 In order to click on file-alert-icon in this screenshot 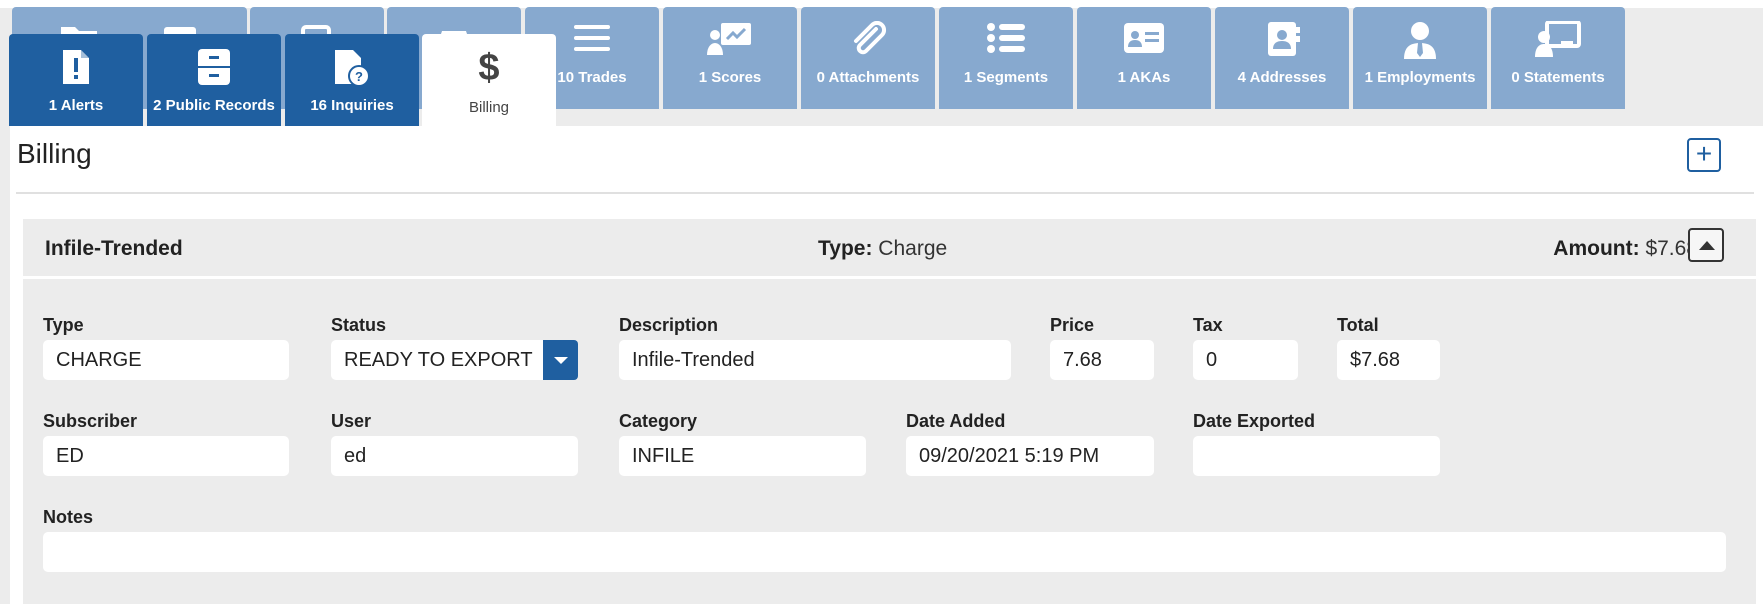, I will do `click(76, 68)`.